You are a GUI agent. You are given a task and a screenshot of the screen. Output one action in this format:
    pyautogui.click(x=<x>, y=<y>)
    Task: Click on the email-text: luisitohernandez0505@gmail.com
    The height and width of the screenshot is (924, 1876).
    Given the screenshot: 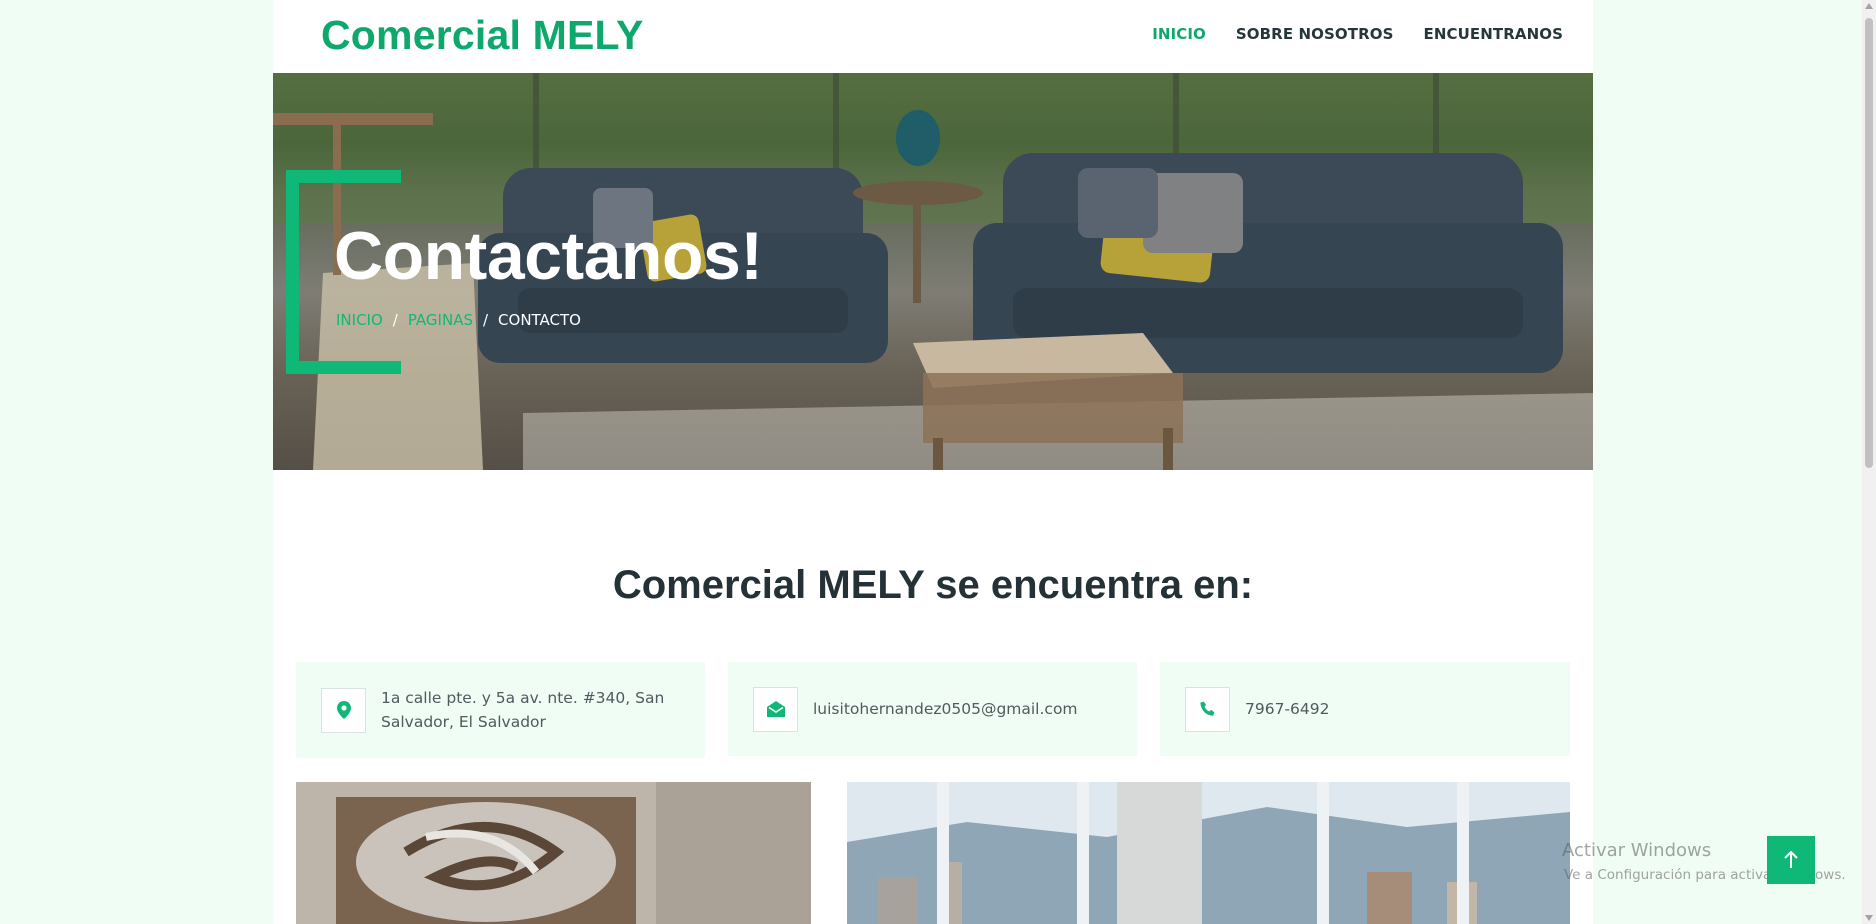 What is the action you would take?
    pyautogui.click(x=965, y=709)
    